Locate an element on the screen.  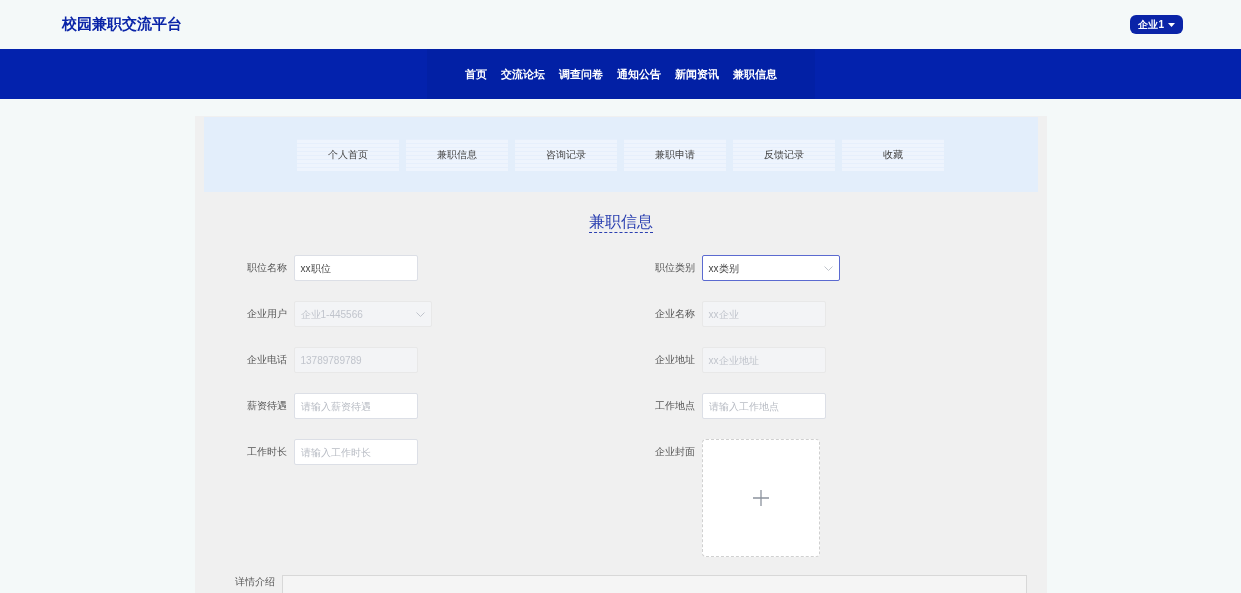
nav-link: 首页 is located at coordinates (475, 74).